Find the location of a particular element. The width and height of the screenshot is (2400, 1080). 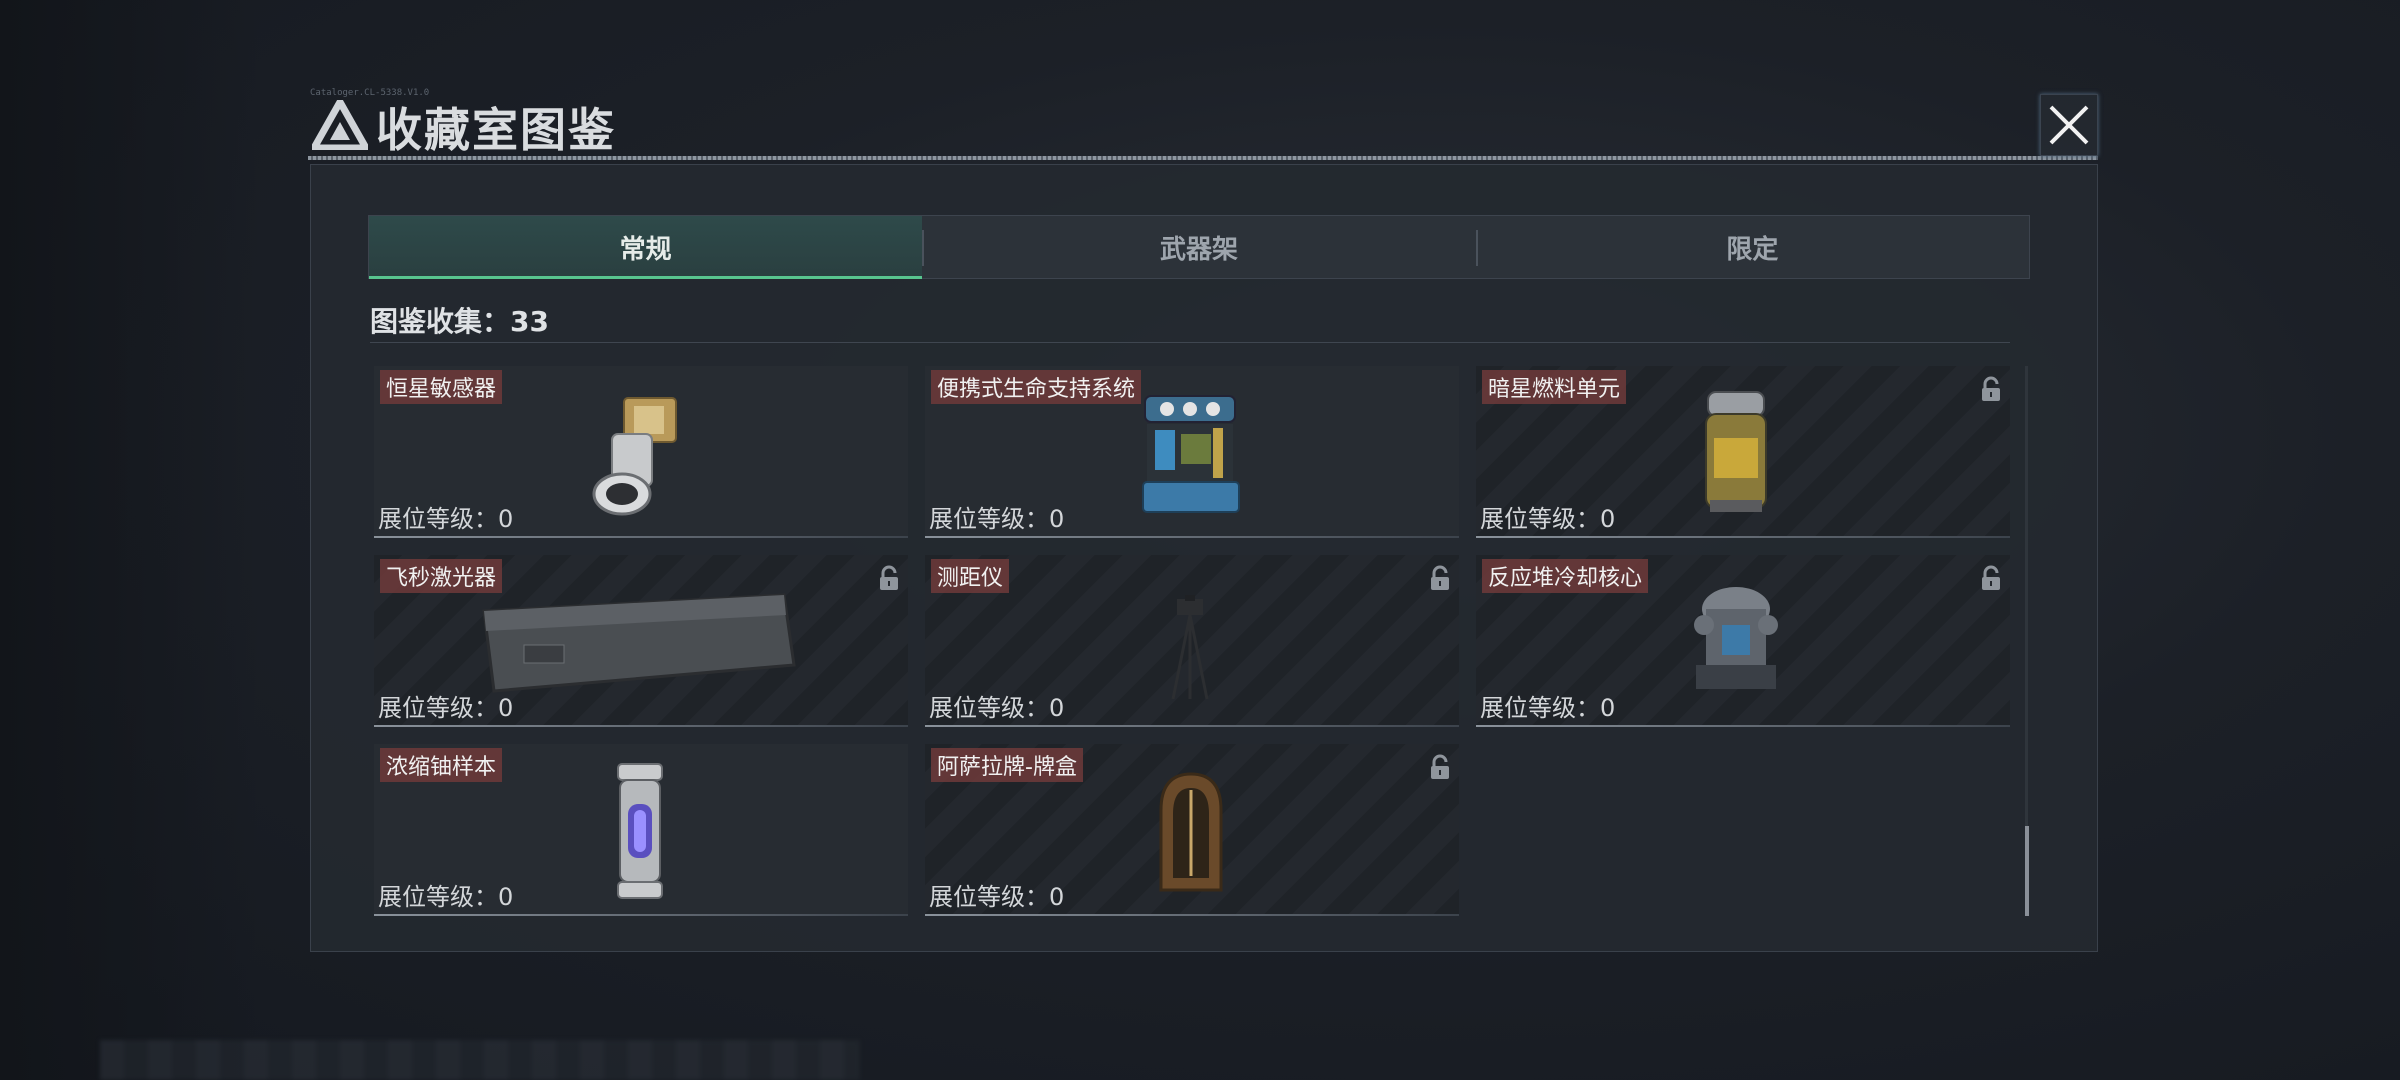

close-icon is located at coordinates (2069, 125).